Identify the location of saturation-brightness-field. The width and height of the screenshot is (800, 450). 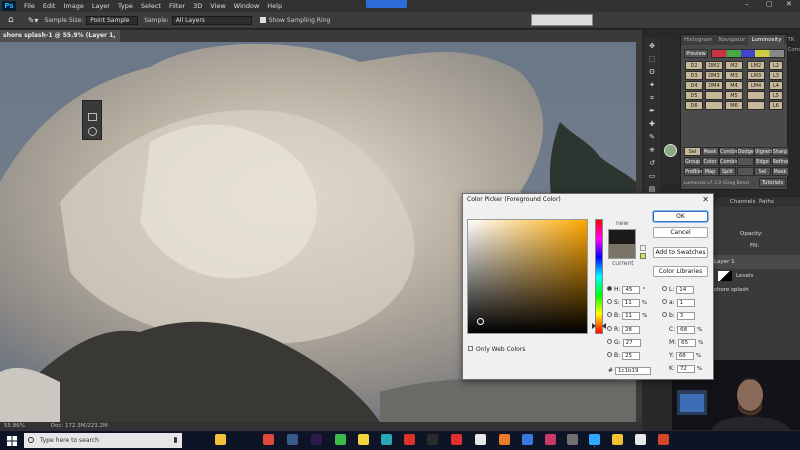
(527, 276).